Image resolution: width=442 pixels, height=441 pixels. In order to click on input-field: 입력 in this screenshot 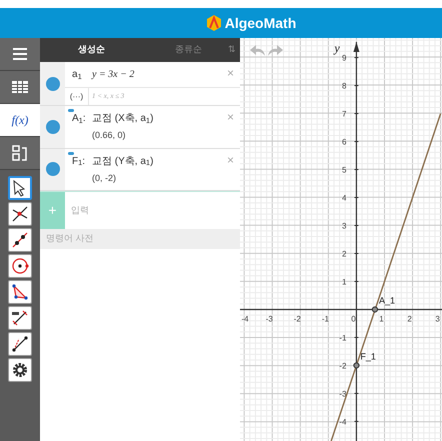, I will do `click(152, 210)`.